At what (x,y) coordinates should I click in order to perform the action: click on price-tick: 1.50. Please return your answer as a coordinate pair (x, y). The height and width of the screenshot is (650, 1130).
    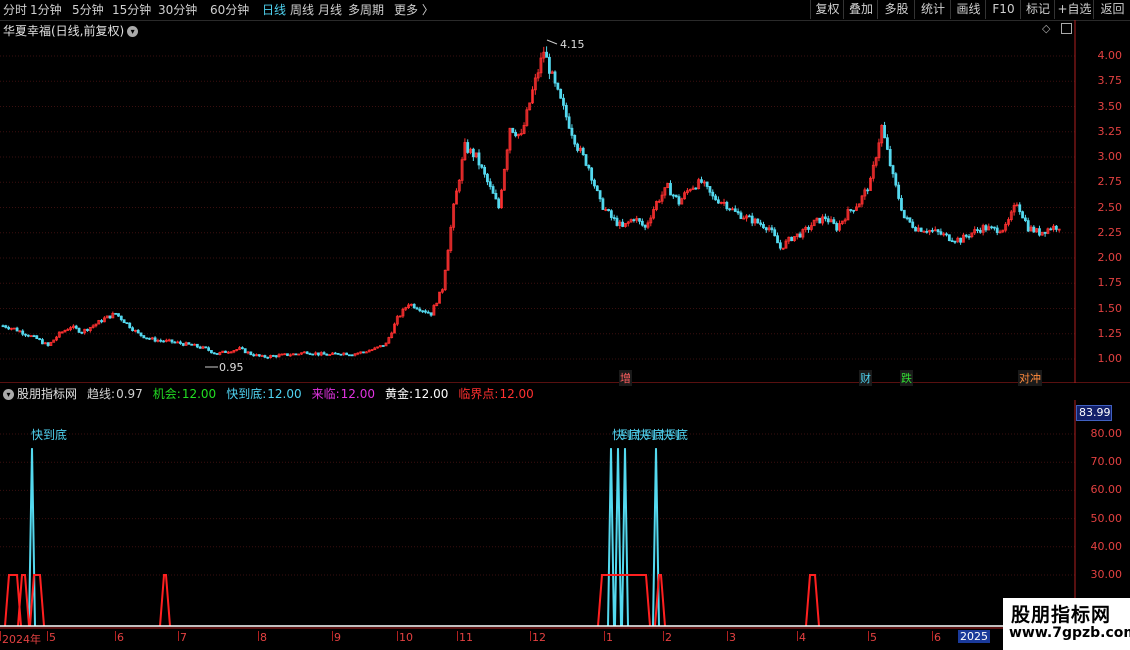
    Looking at the image, I should click on (1110, 308).